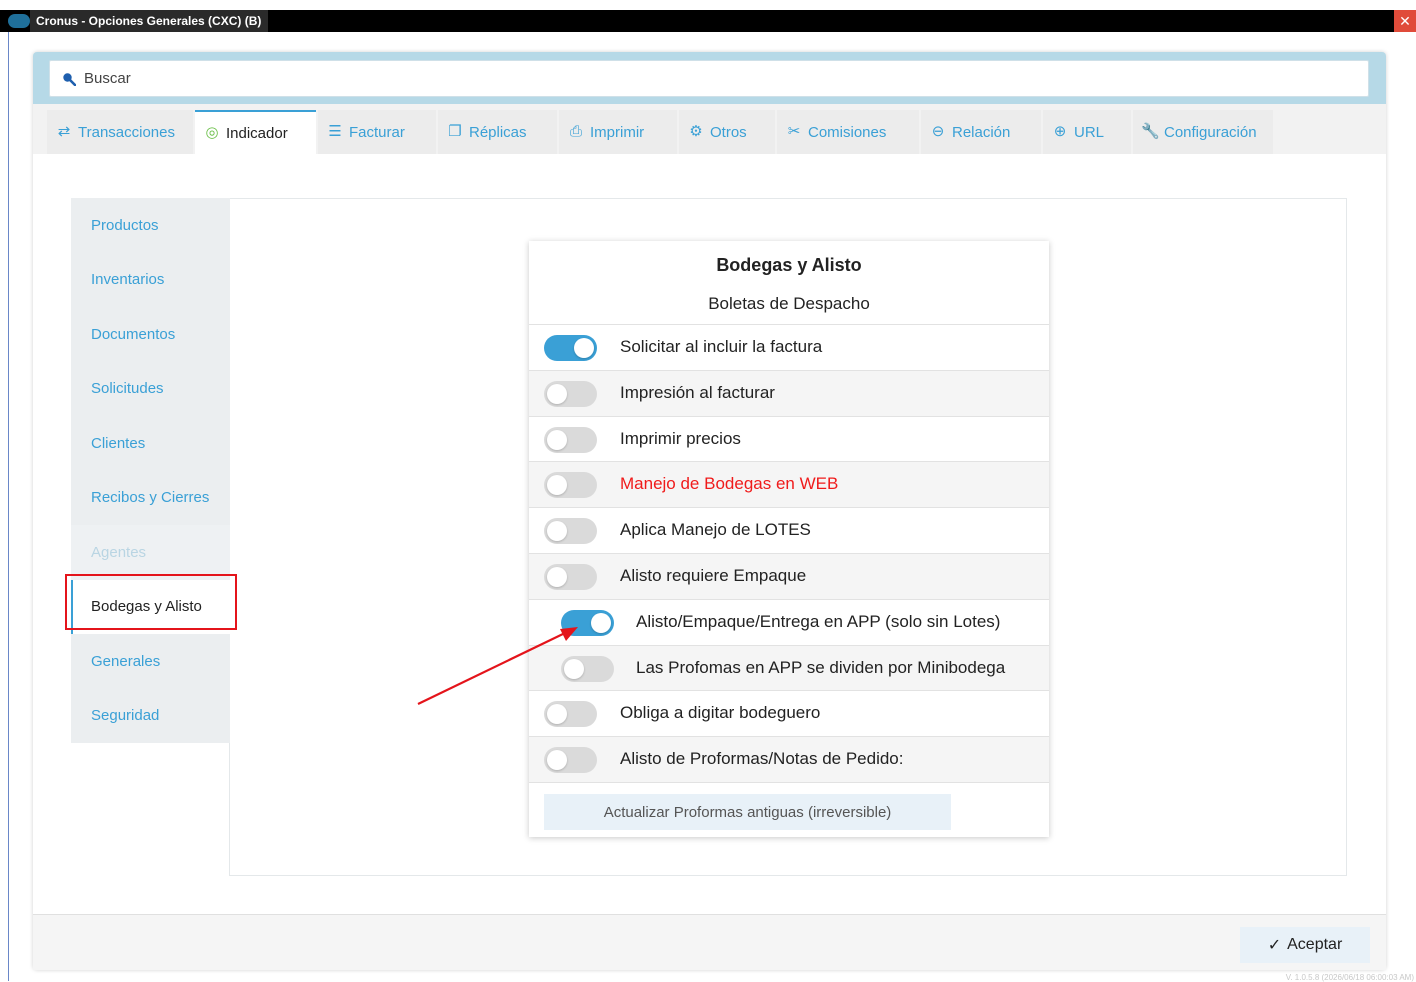 This screenshot has width=1416, height=982. What do you see at coordinates (696, 131) in the screenshot?
I see `gears-icon: ⚙` at bounding box center [696, 131].